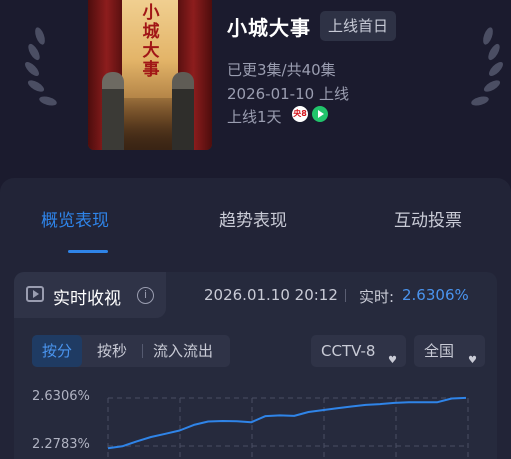 The image size is (511, 459). Describe the element at coordinates (320, 114) in the screenshot. I see `video-app-logo-icon` at that location.